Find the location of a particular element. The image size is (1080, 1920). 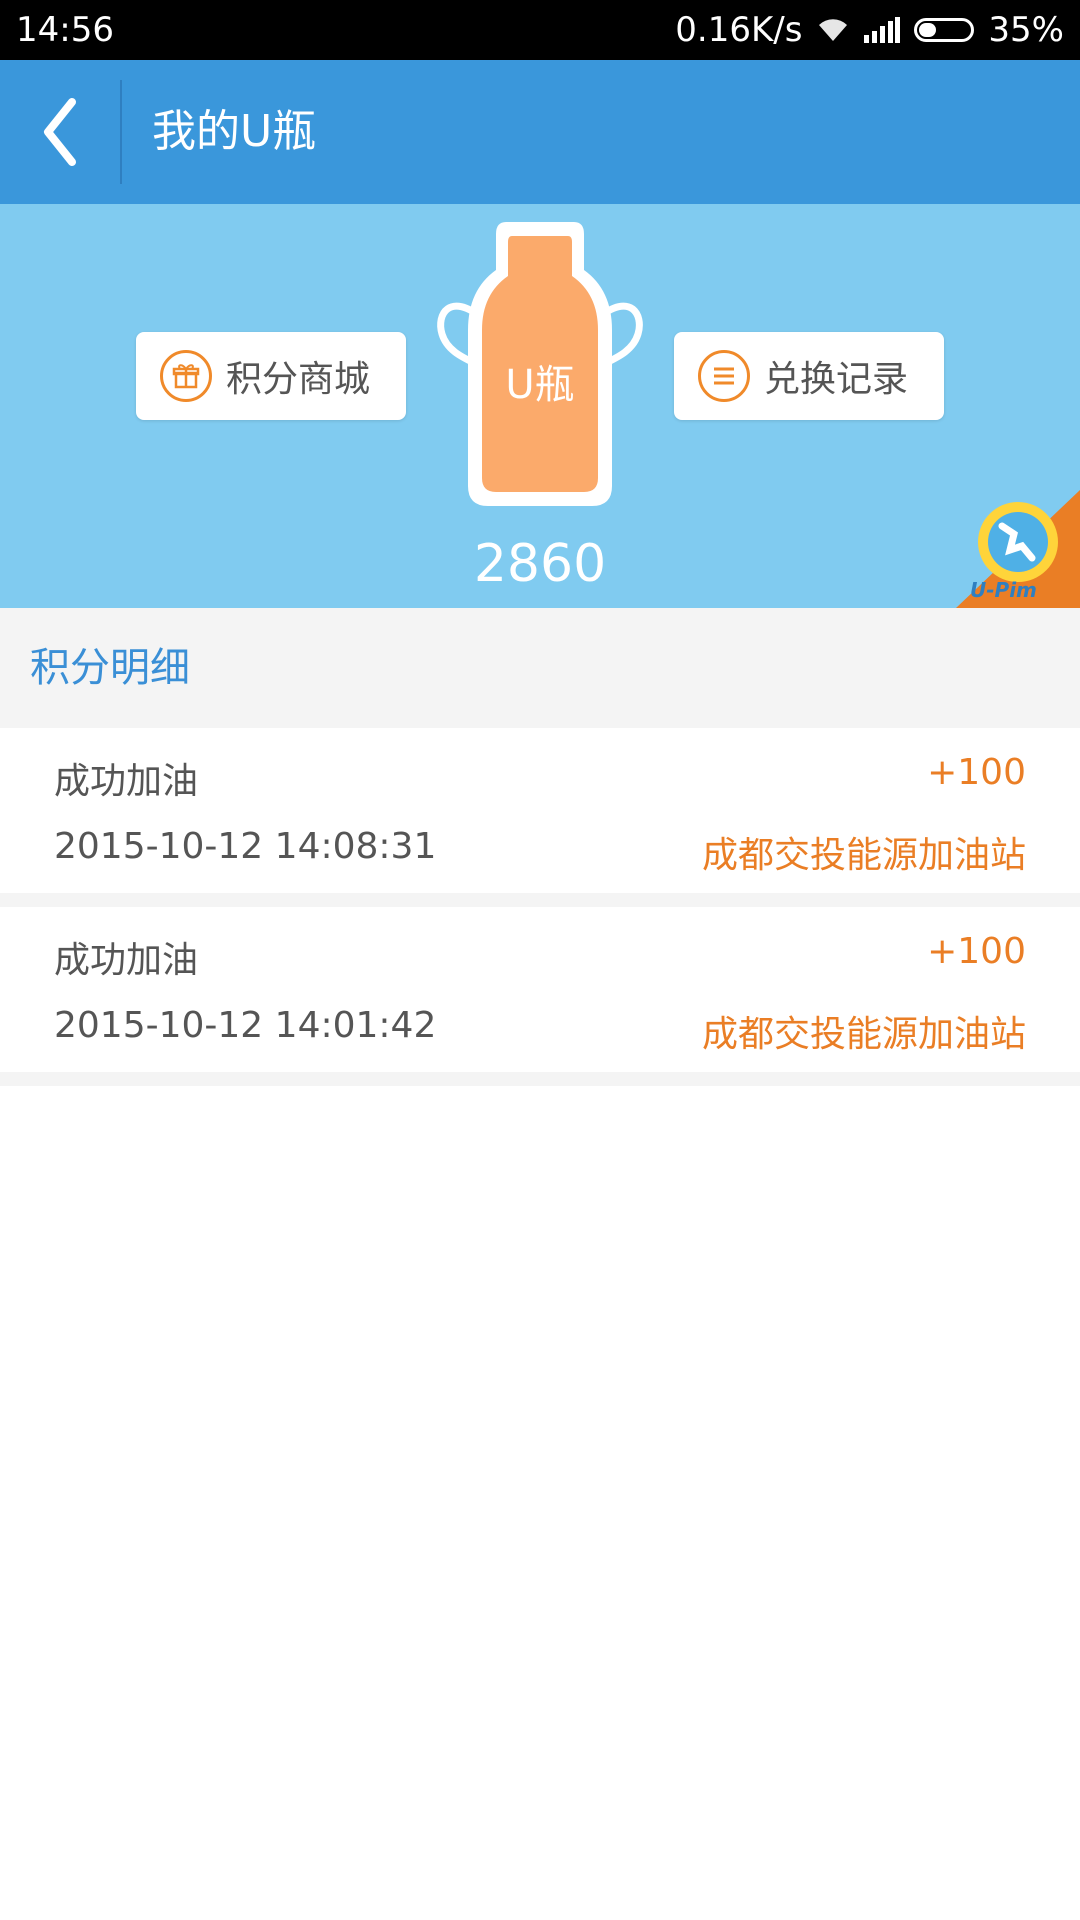

record-time: 2015-10-12 14:08:31 is located at coordinates (245, 846).